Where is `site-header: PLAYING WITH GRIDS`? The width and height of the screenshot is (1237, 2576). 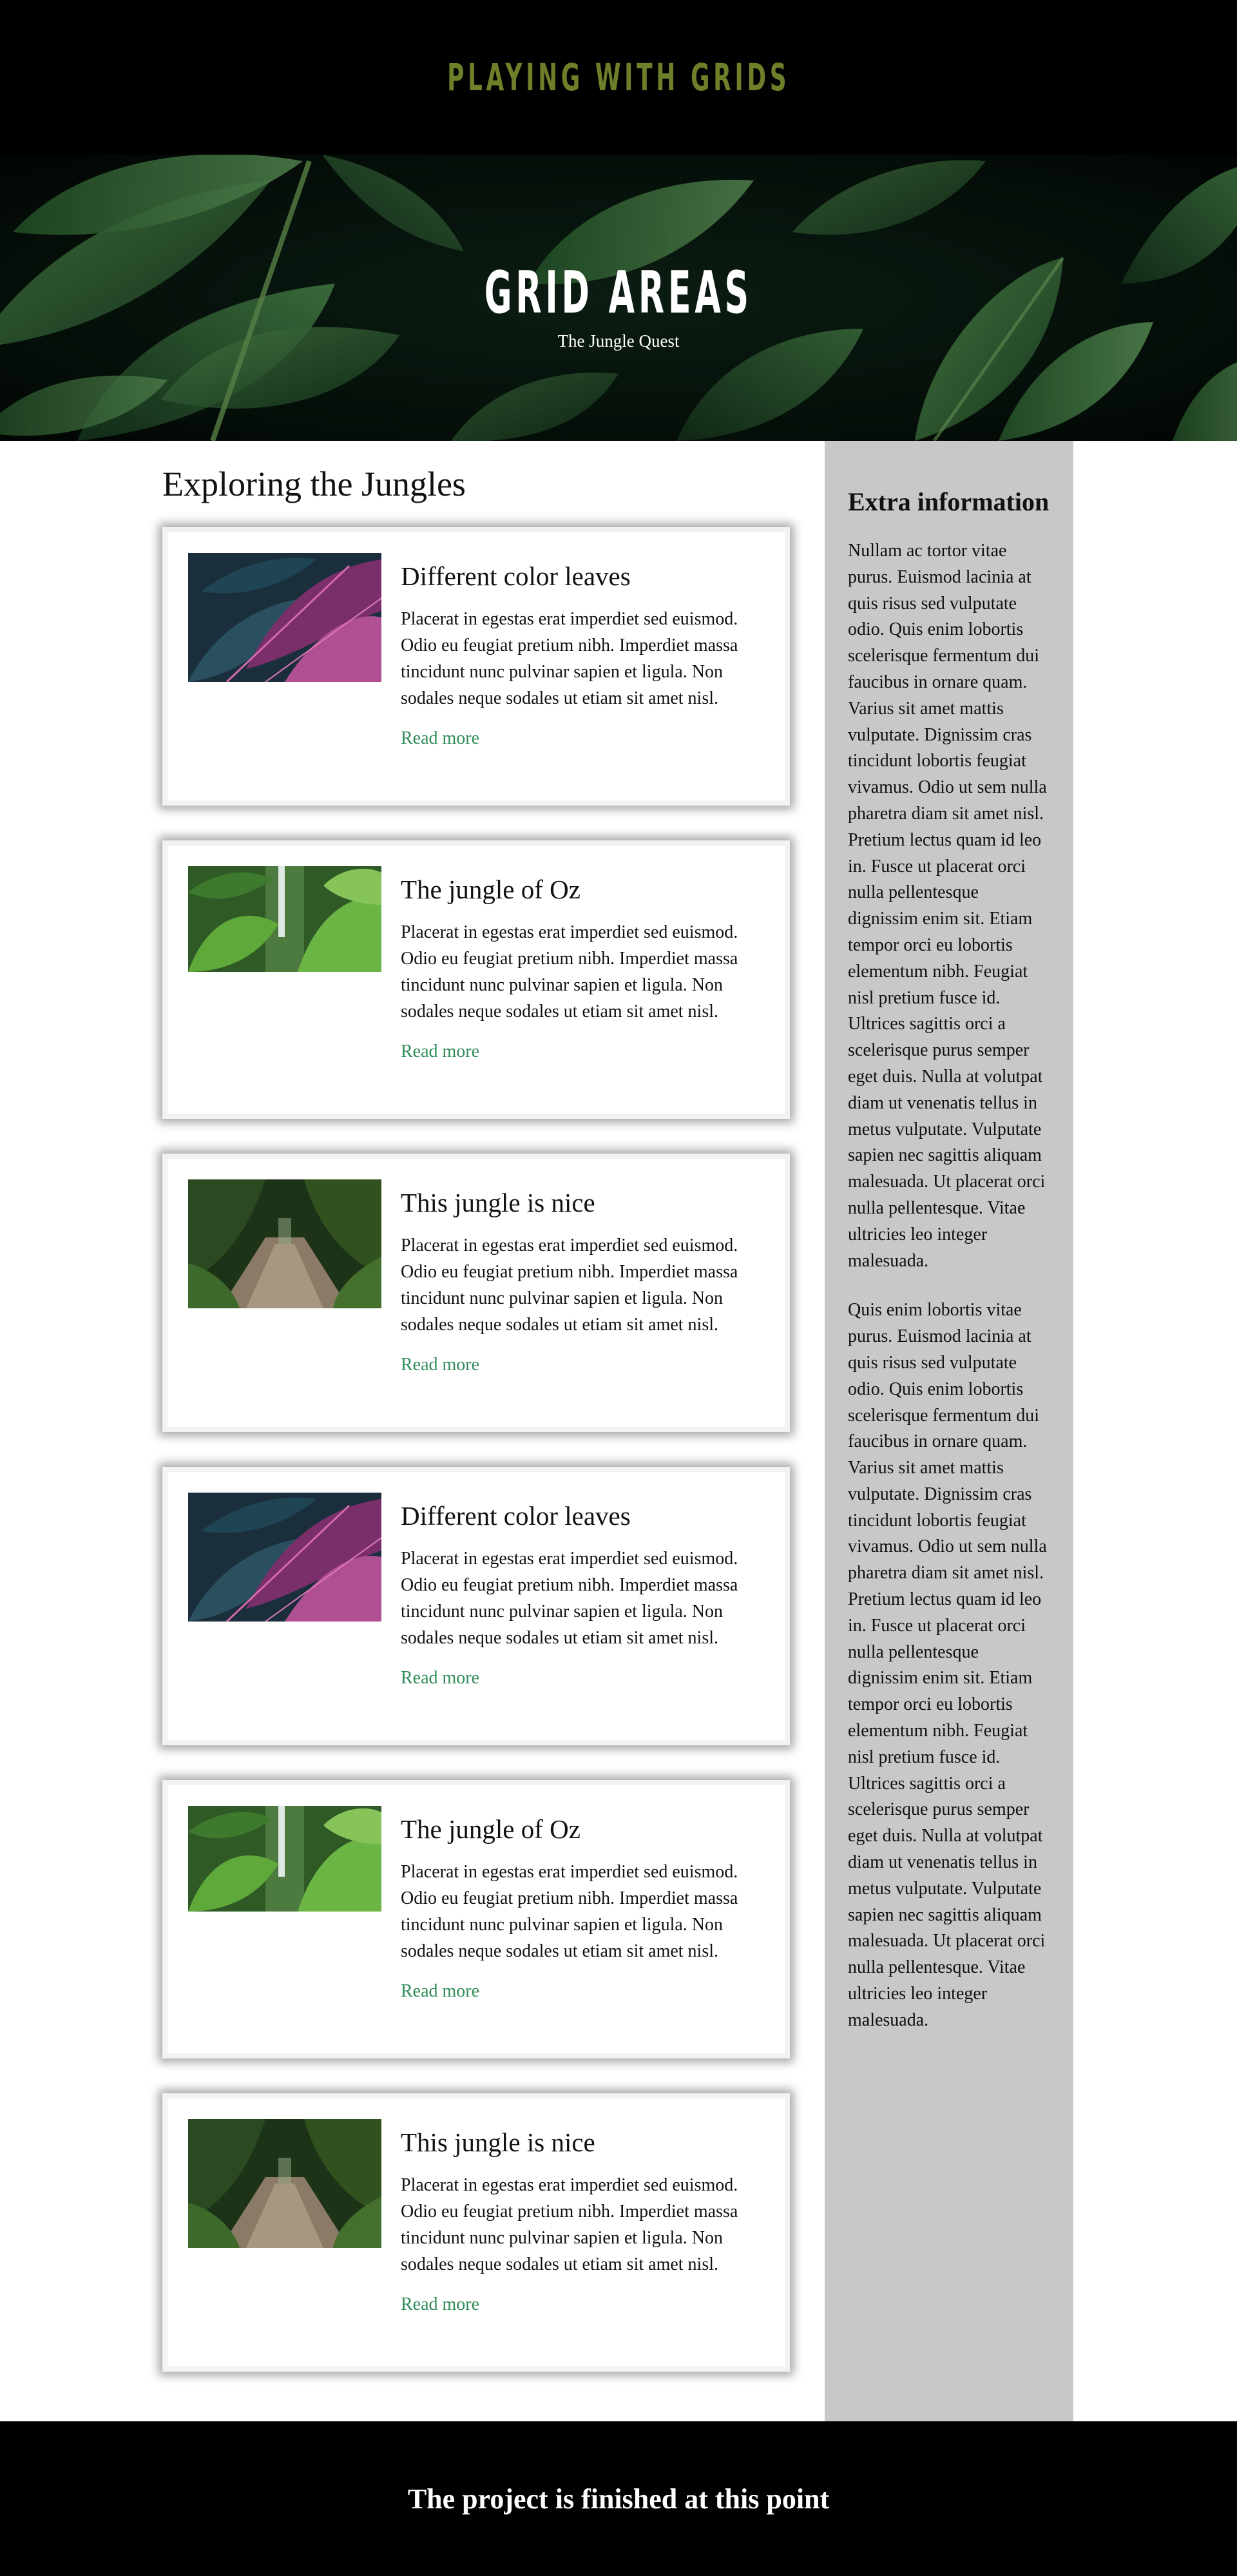
site-header: PLAYING WITH GRIDS is located at coordinates (618, 77).